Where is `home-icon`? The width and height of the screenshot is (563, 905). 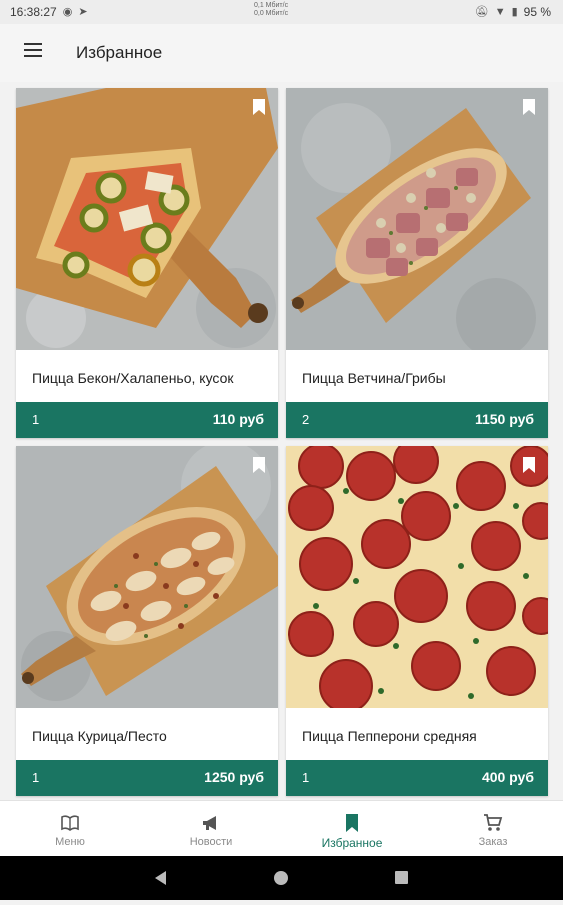
home-icon is located at coordinates (281, 878).